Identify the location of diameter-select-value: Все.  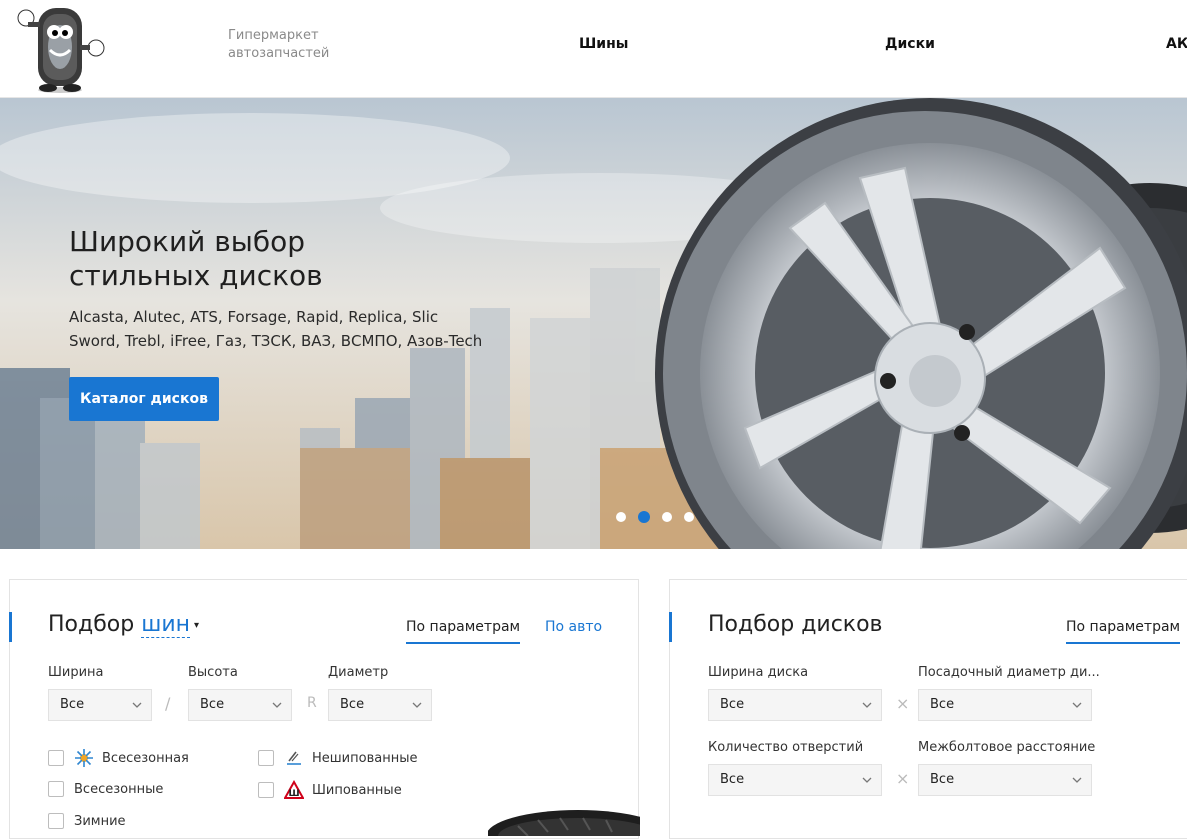
(352, 704).